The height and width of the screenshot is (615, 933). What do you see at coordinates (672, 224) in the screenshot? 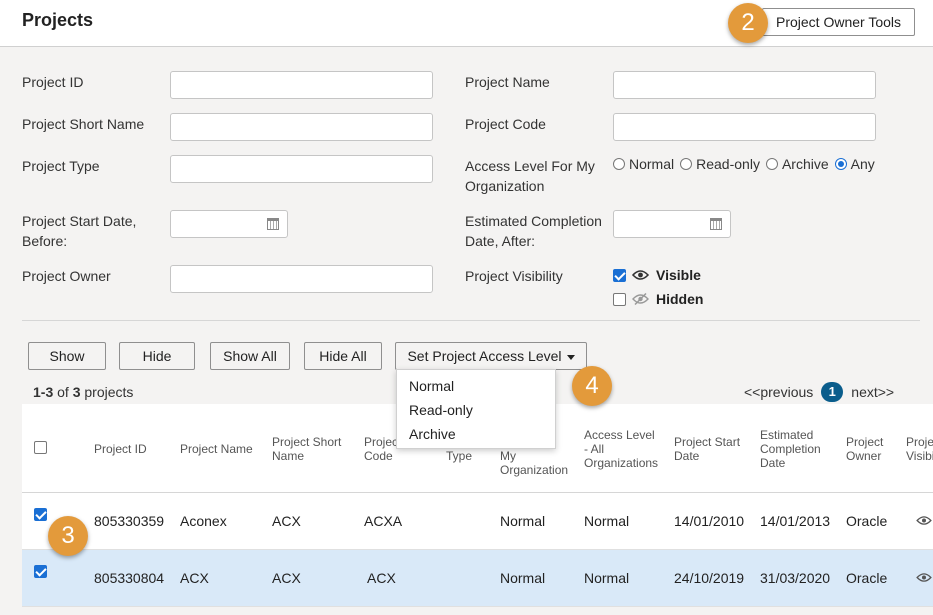
I see `est-completion-date-input` at bounding box center [672, 224].